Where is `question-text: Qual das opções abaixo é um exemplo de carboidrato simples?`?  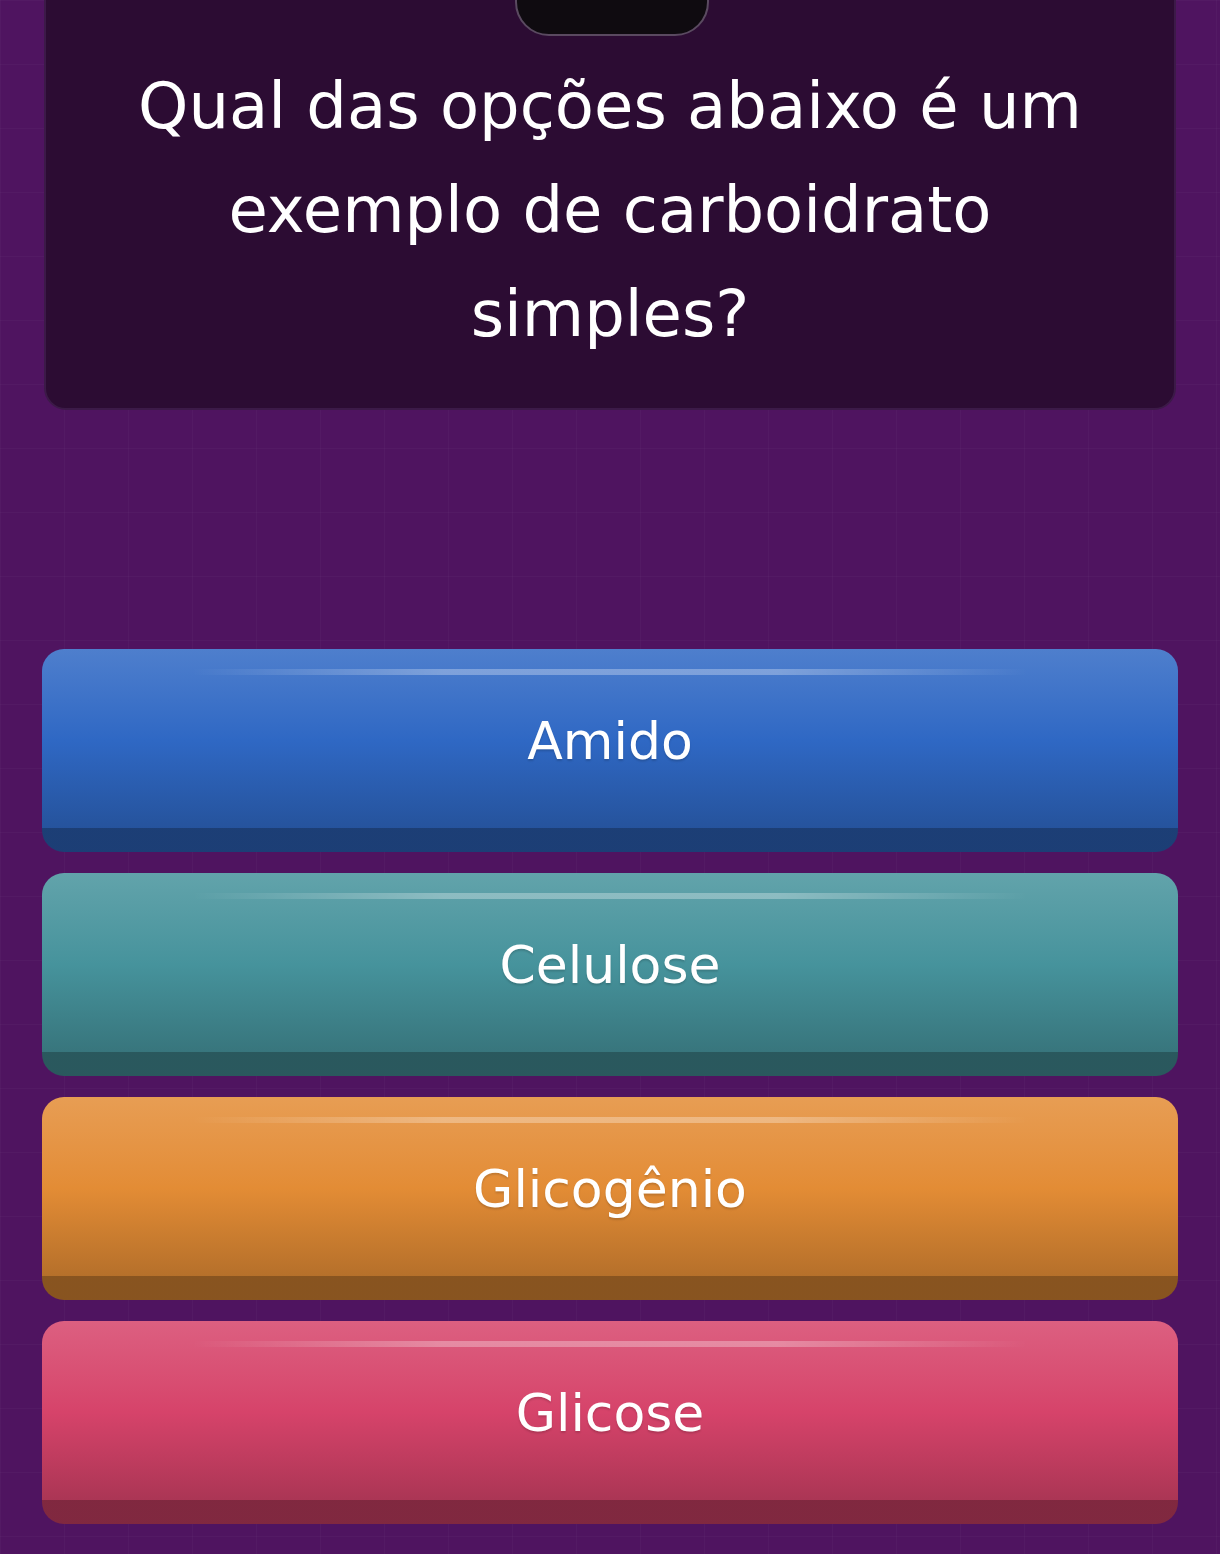 question-text: Qual das opções abaixo é um exemplo de carboidrato simples? is located at coordinates (610, 210).